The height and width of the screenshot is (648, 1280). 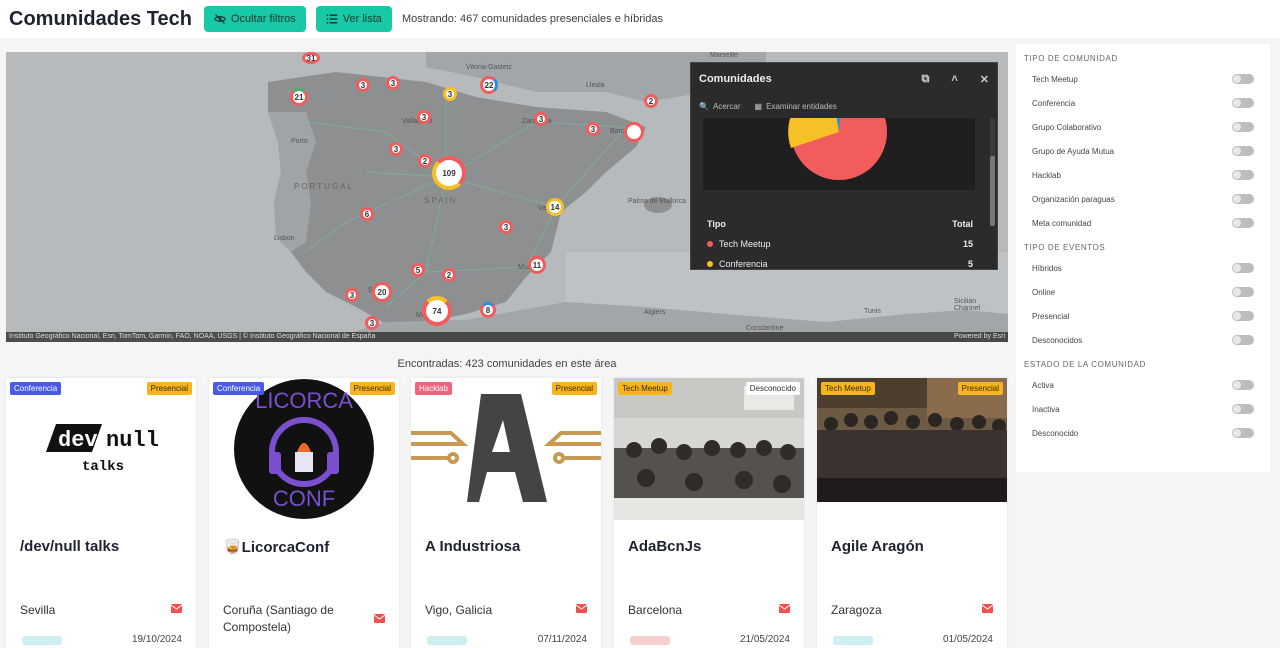 What do you see at coordinates (704, 106) in the screenshot?
I see `zoom-icon: 🔍` at bounding box center [704, 106].